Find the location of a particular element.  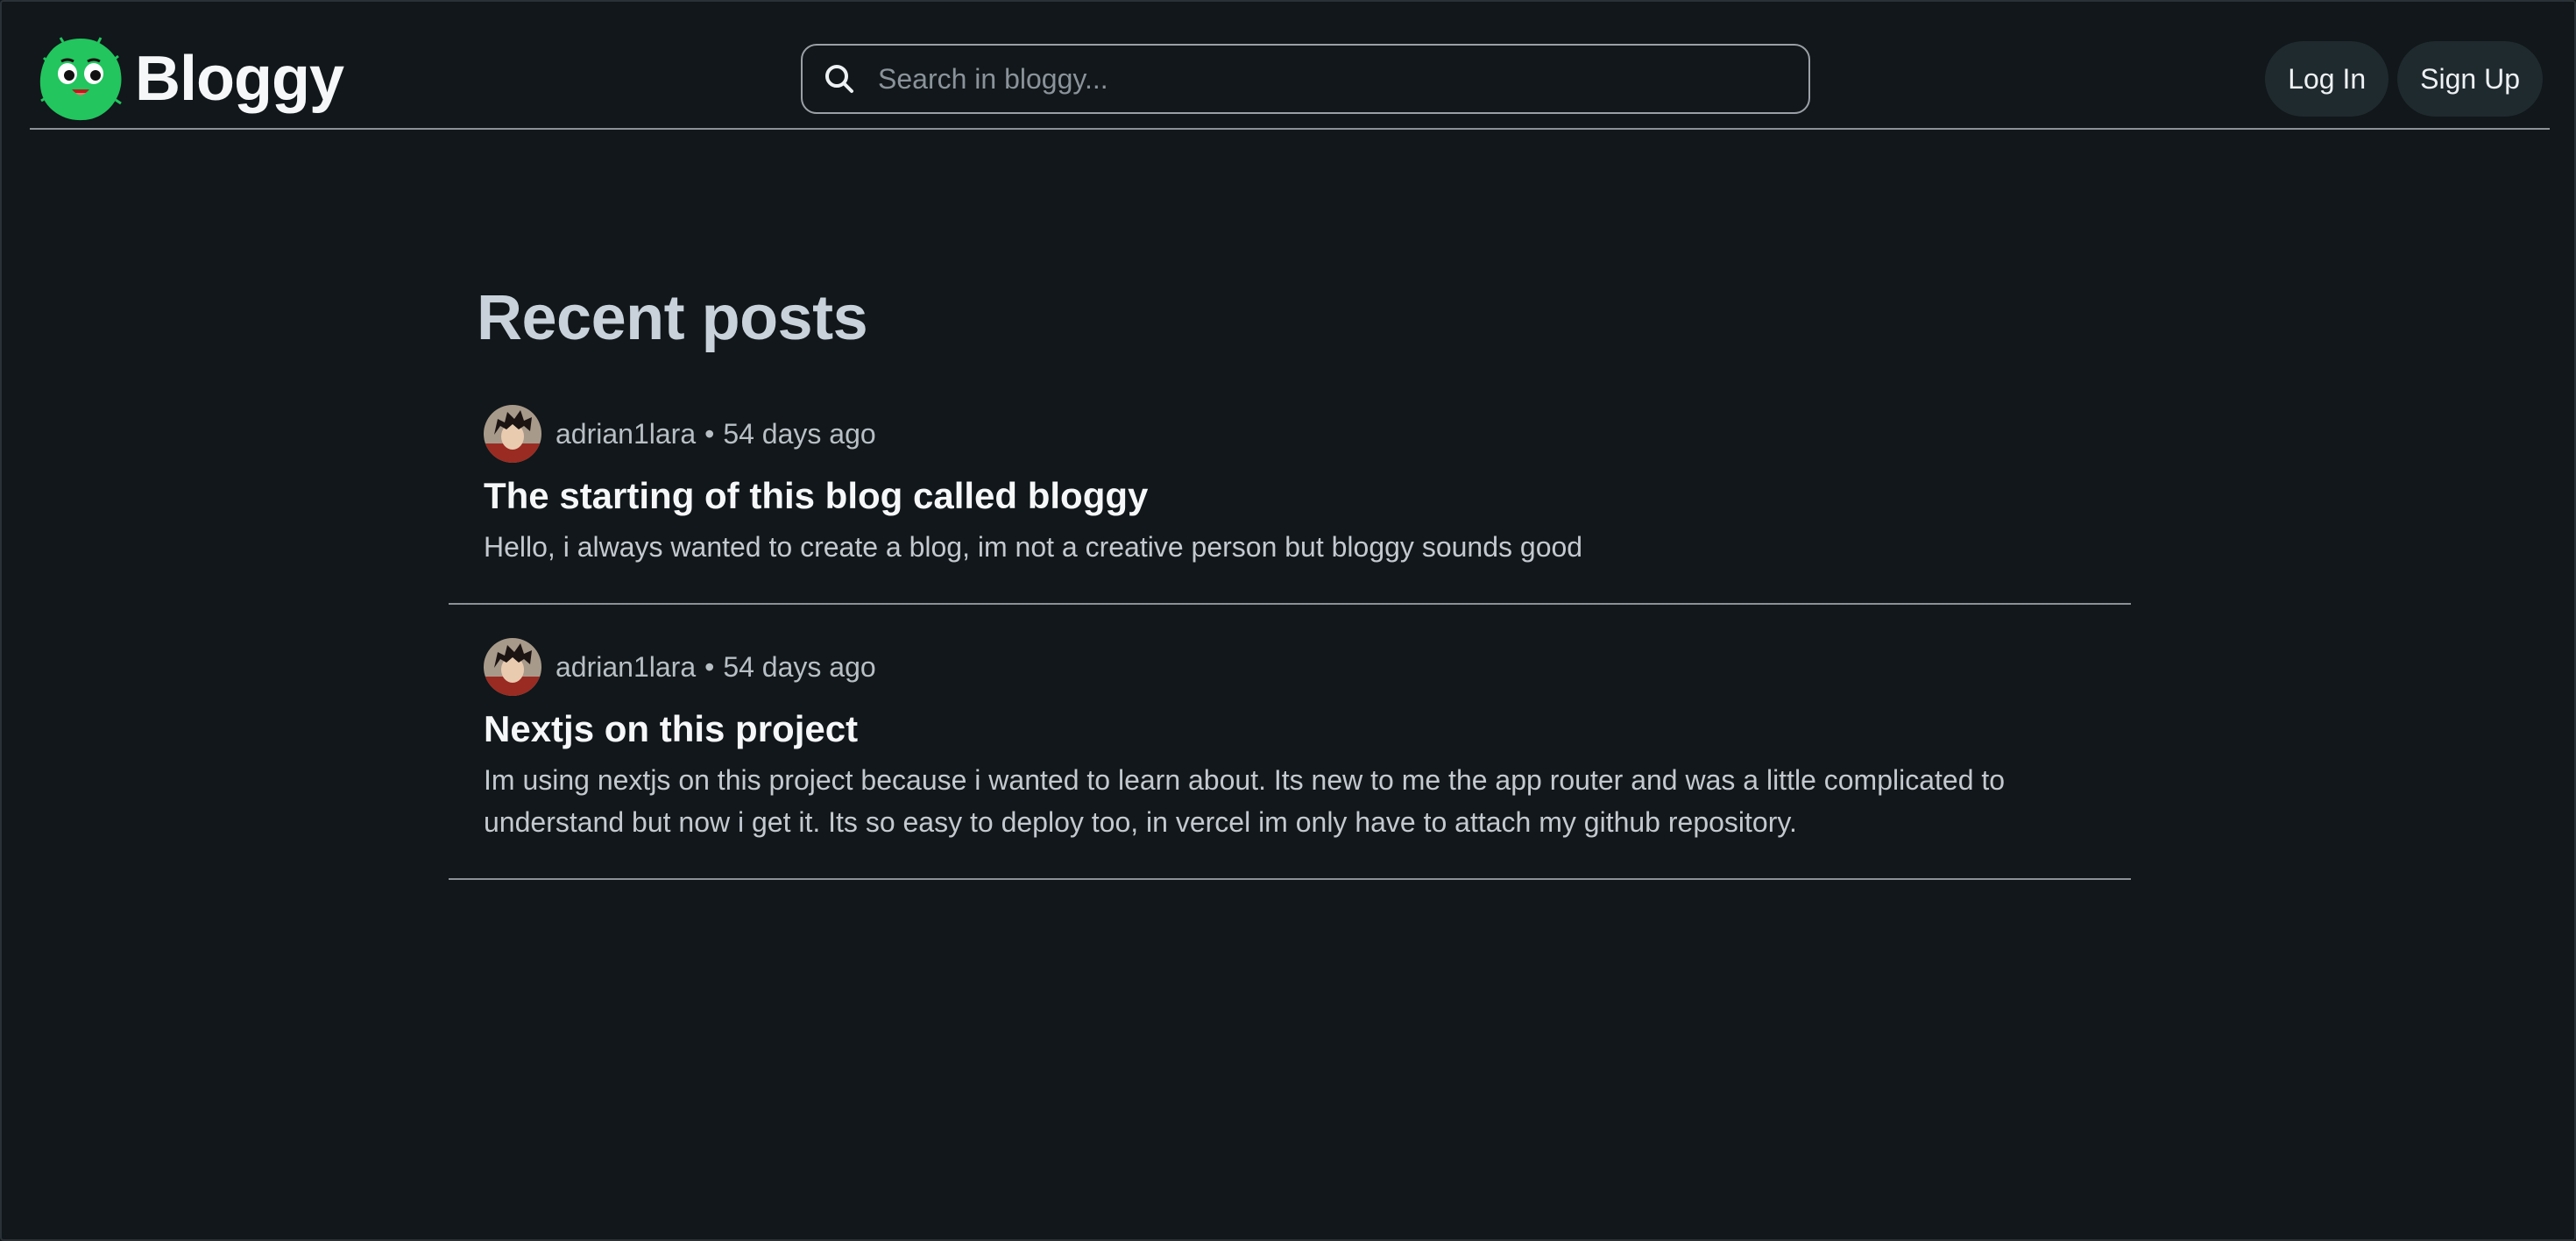

brand-link: Bloggy is located at coordinates (190, 79).